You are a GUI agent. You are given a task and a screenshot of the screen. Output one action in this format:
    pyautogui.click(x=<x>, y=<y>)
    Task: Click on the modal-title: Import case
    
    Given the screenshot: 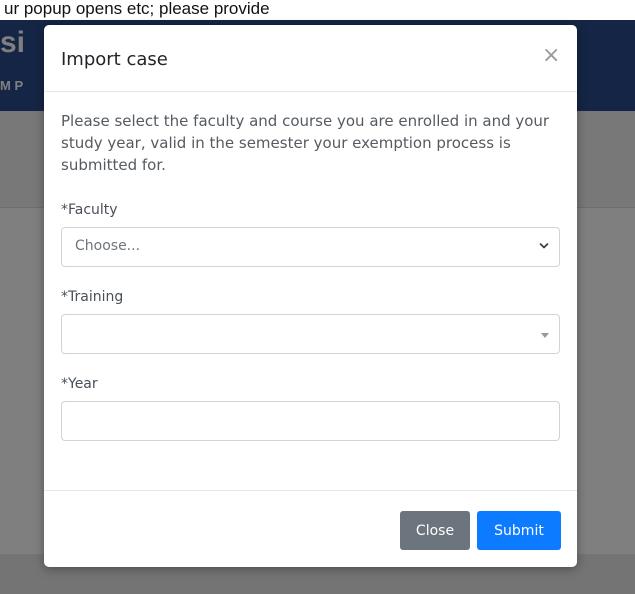 What is the action you would take?
    pyautogui.click(x=114, y=59)
    